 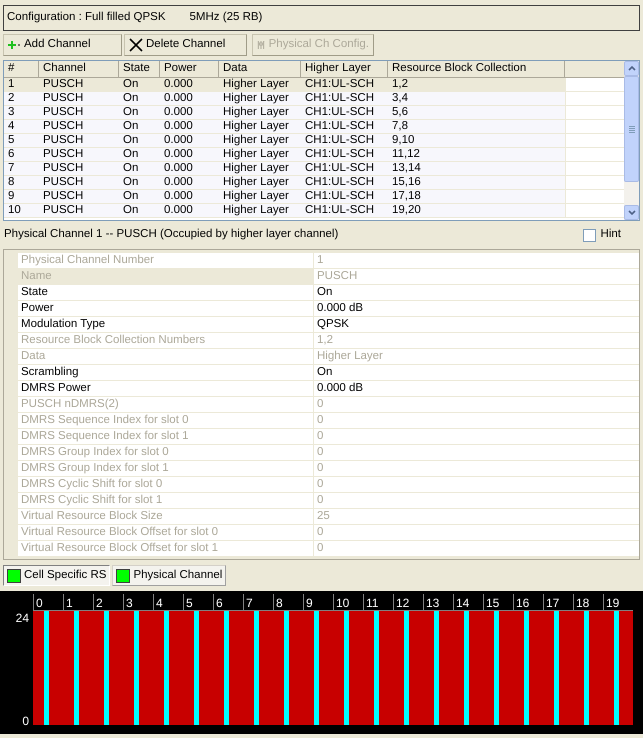 What do you see at coordinates (631, 68) in the screenshot?
I see `scroll-up-button` at bounding box center [631, 68].